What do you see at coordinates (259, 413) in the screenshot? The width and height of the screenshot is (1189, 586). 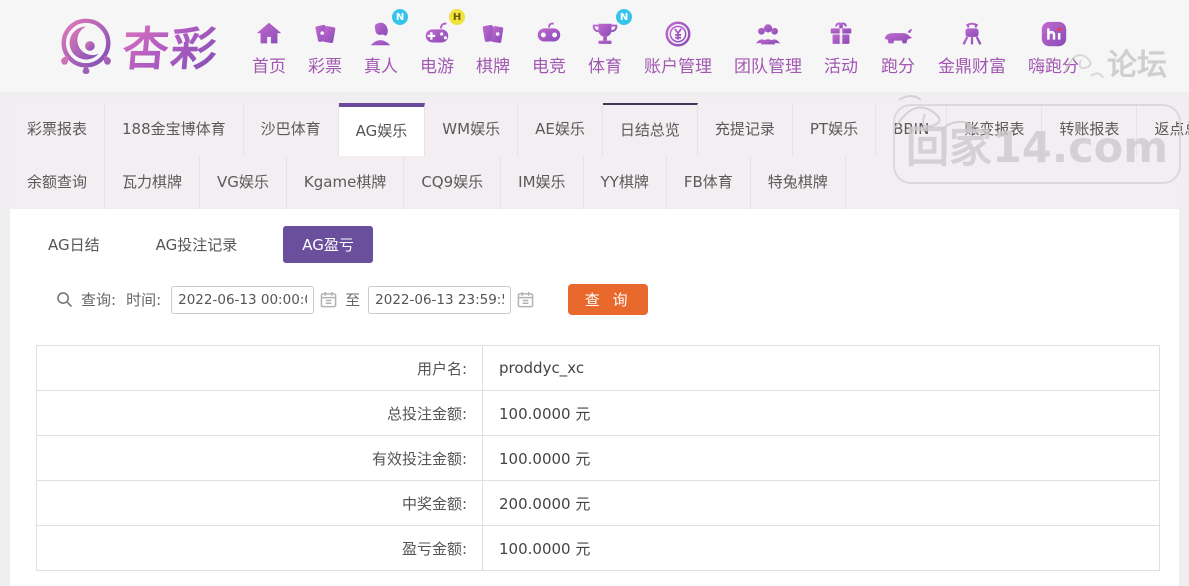 I see `row-label: 总投注金额:` at bounding box center [259, 413].